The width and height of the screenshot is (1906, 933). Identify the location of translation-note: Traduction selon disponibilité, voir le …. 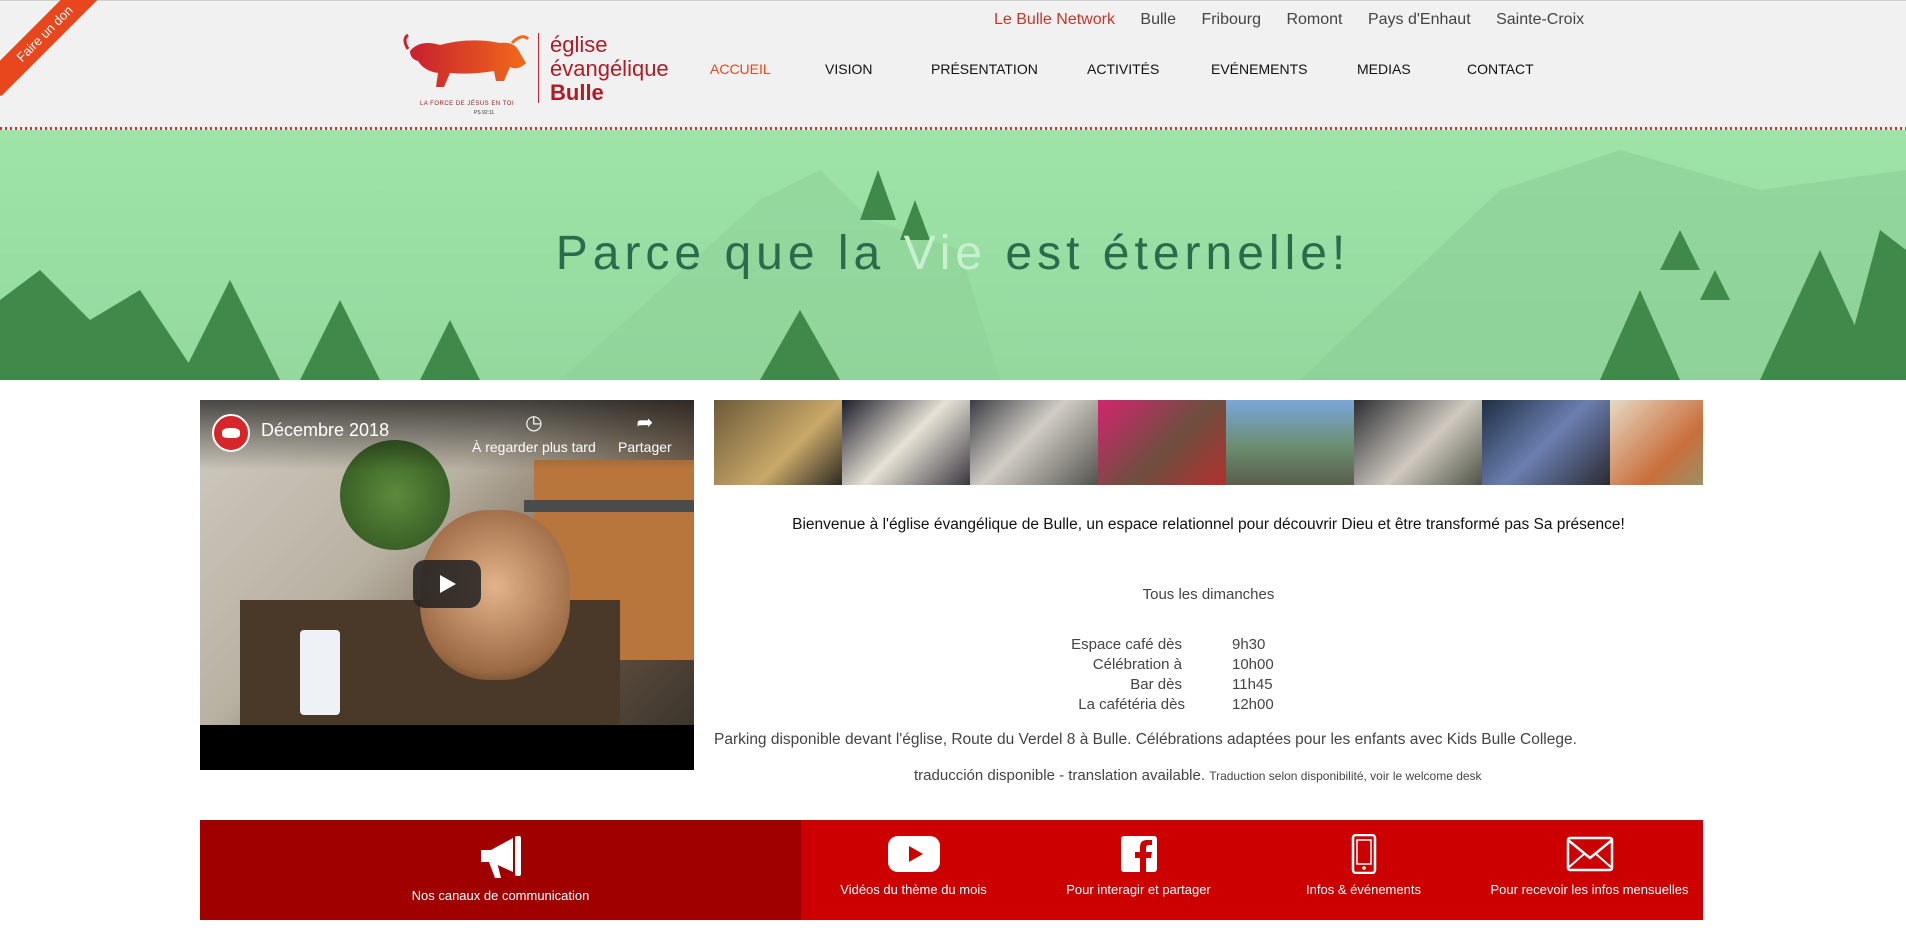
(1345, 776).